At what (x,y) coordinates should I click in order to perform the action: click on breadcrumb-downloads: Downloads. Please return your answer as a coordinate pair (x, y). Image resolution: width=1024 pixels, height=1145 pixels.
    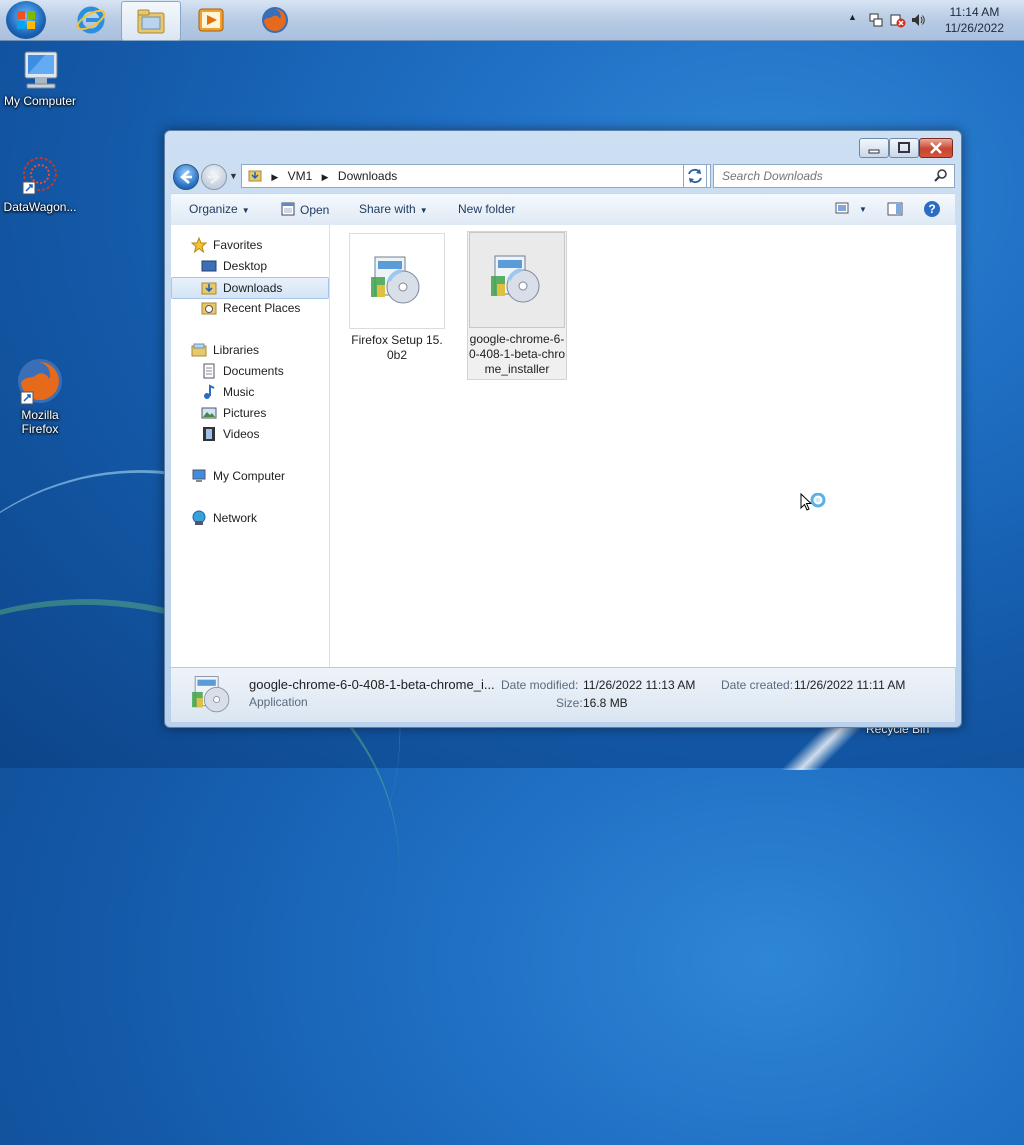
    Looking at the image, I should click on (367, 176).